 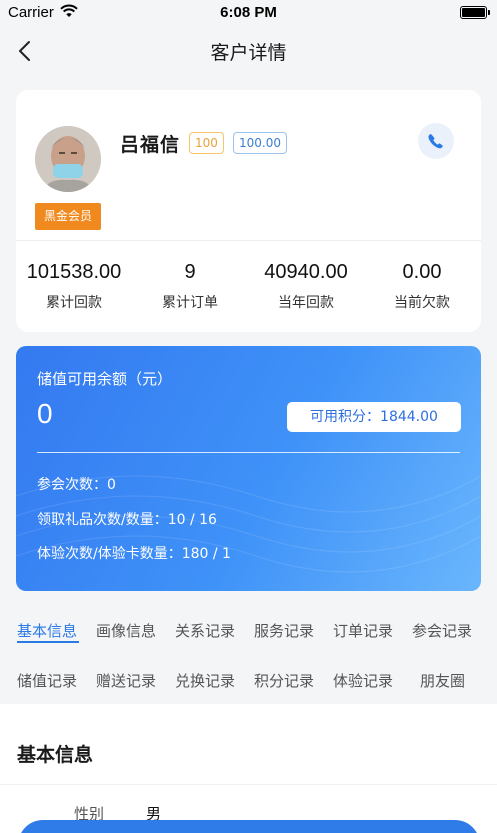 What do you see at coordinates (74, 272) in the screenshot?
I see `stat-value: 101538.00` at bounding box center [74, 272].